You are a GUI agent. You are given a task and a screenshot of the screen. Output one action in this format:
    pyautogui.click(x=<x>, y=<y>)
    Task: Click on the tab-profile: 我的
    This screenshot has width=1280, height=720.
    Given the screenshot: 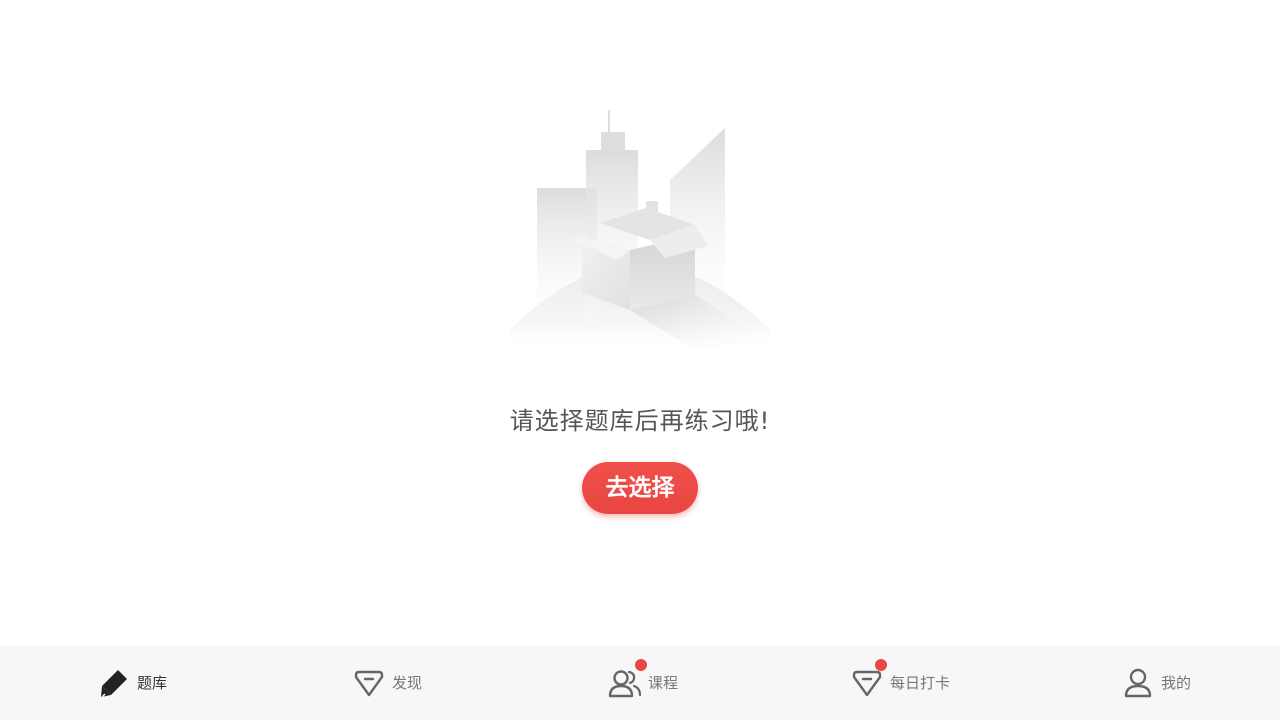 What is the action you would take?
    pyautogui.click(x=1156, y=683)
    